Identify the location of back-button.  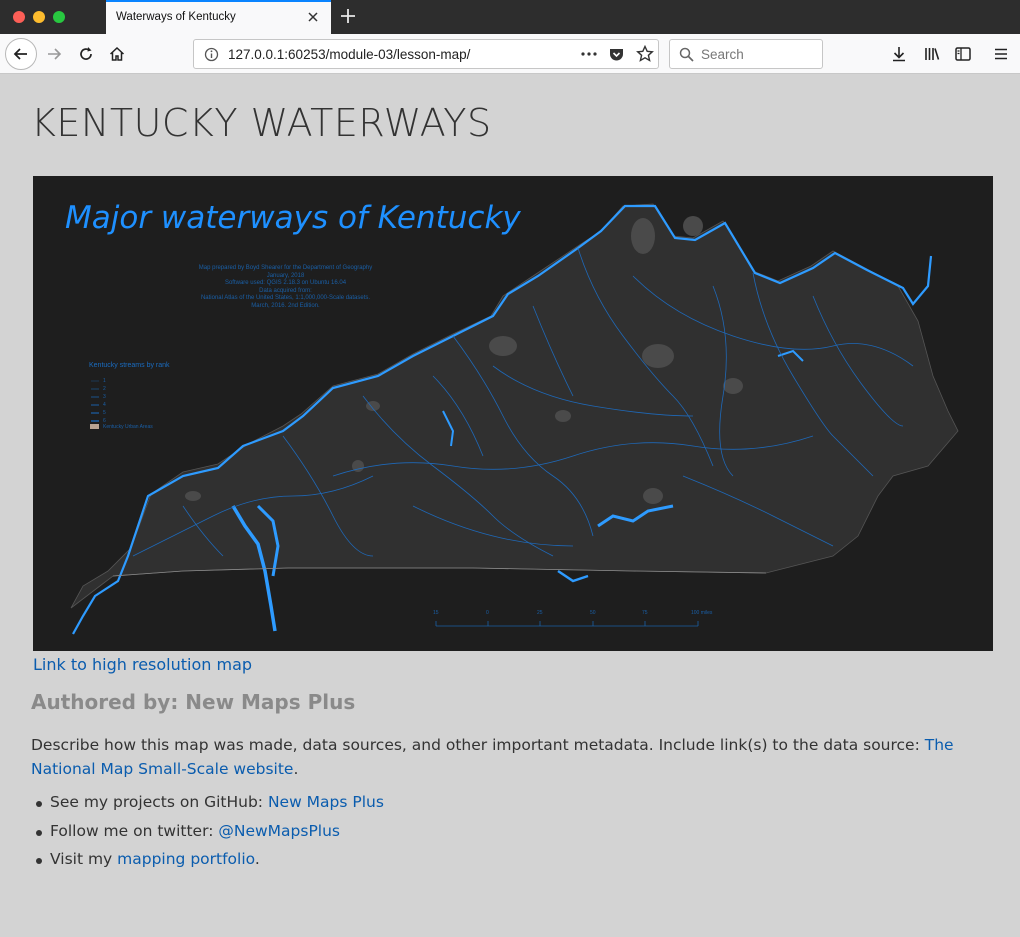
(21, 54).